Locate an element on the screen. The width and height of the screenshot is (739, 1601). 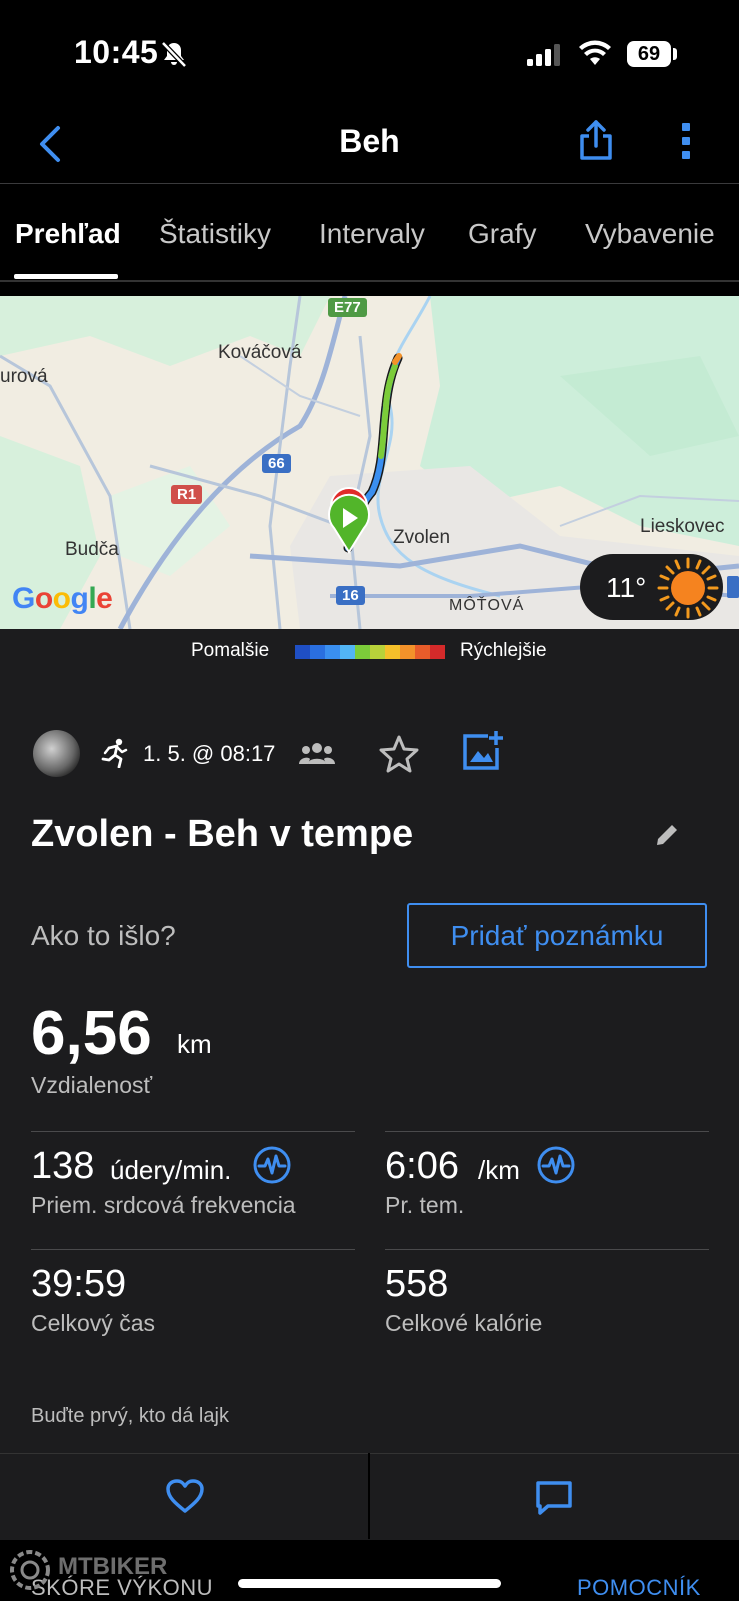
map-label-urova: urová is located at coordinates (24, 376).